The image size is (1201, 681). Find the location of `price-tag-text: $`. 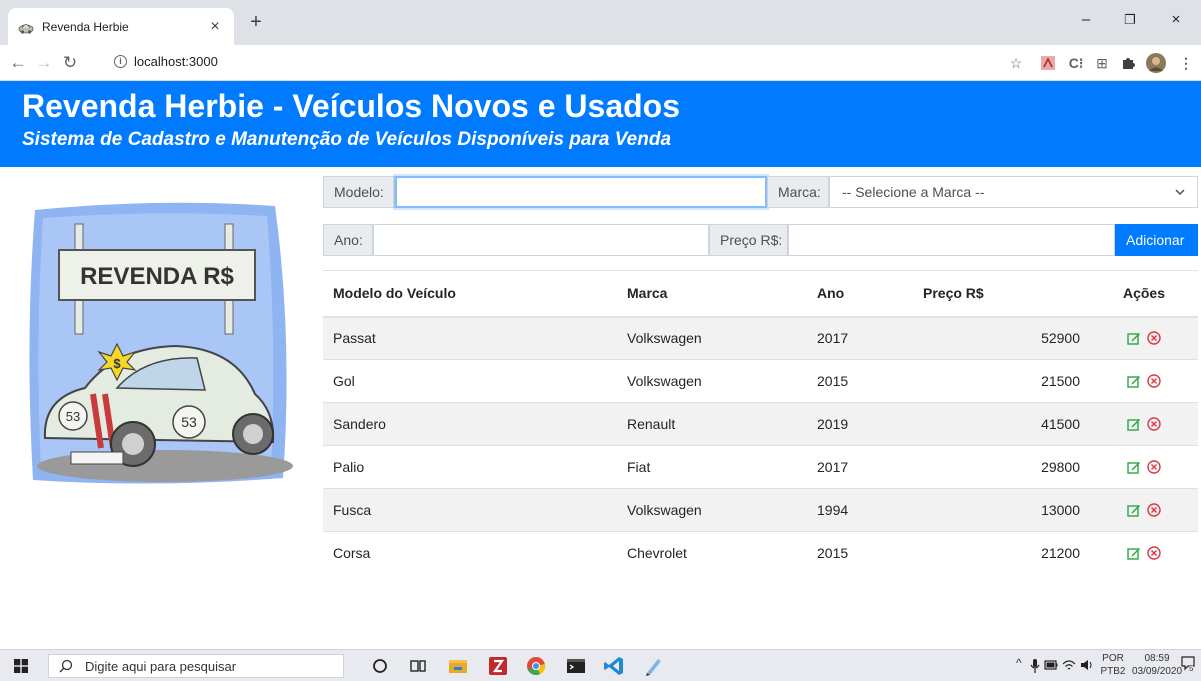

price-tag-text: $ is located at coordinates (117, 363).